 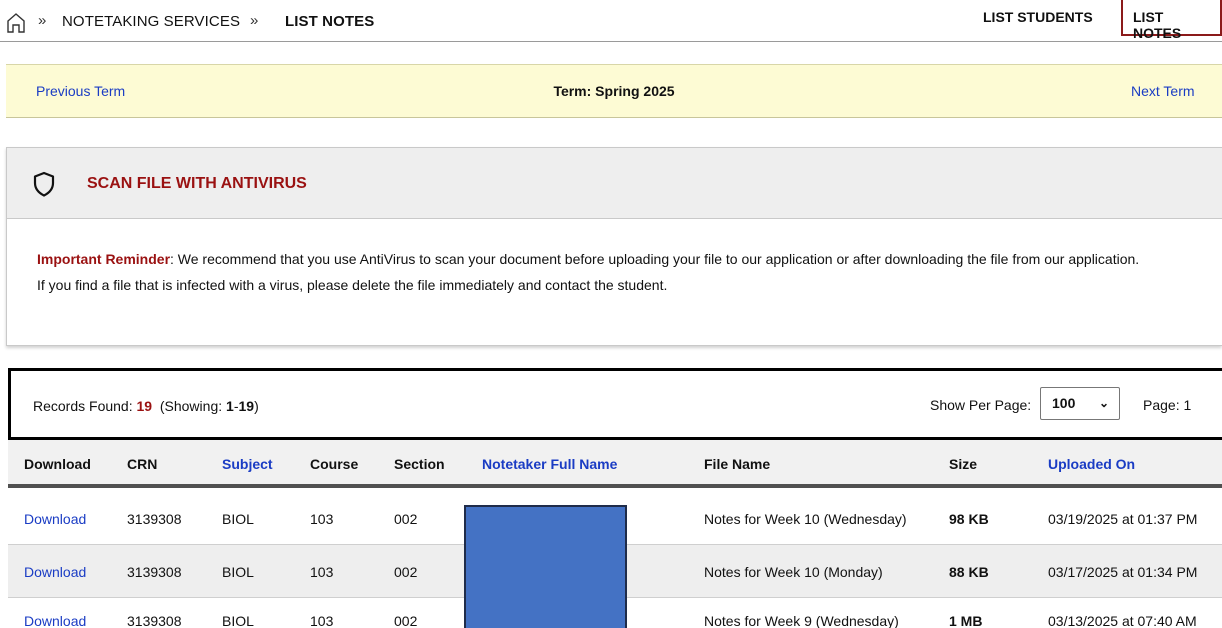 What do you see at coordinates (151, 21) in the screenshot?
I see `breadcrumb-notetaking-services: NOTETAKING SERVICES` at bounding box center [151, 21].